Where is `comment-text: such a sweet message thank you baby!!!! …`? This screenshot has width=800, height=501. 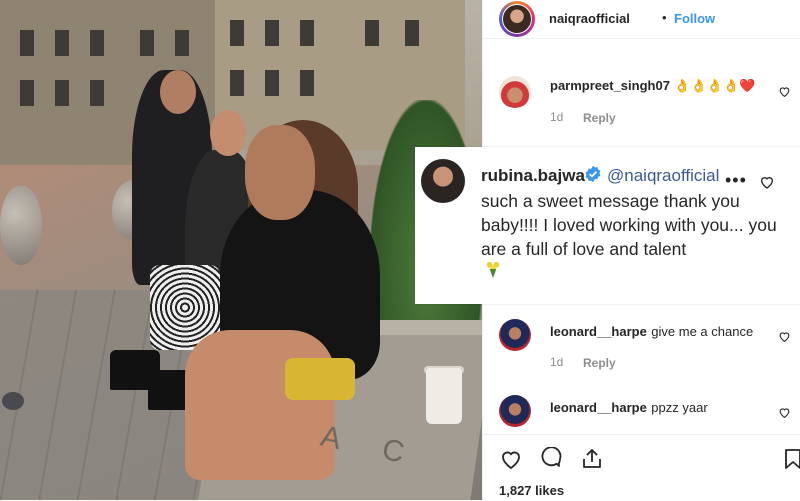 comment-text: such a sweet message thank you baby!!!! … is located at coordinates (629, 225).